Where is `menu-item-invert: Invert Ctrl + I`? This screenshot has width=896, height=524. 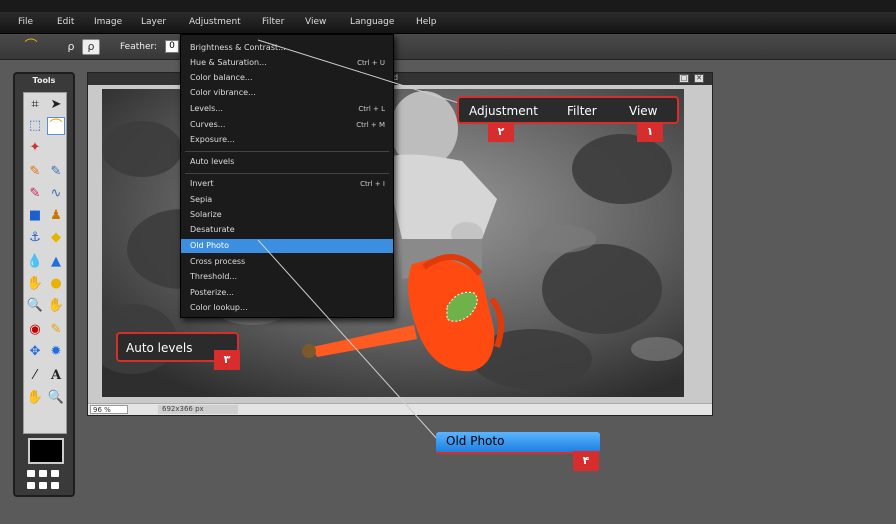
menu-item-invert: Invert Ctrl + I is located at coordinates (287, 184).